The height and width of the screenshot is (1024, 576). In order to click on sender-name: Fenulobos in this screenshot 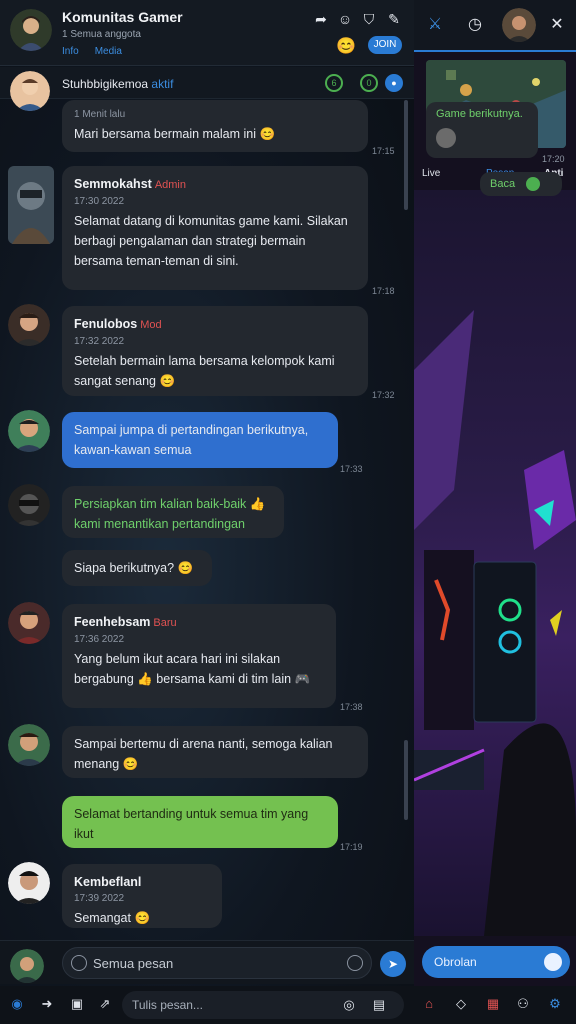, I will do `click(105, 324)`.